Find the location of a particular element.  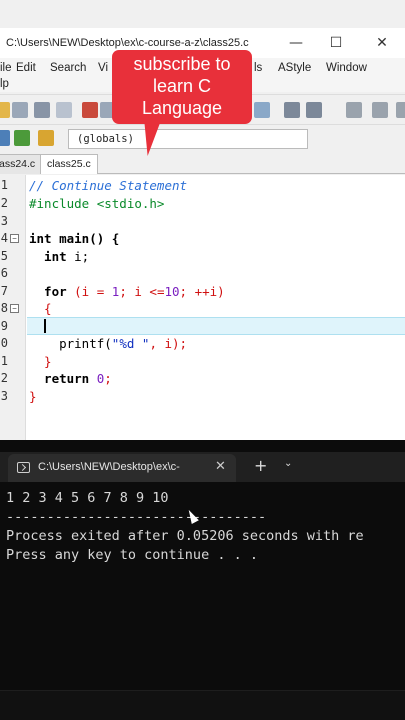

code-text: main() { is located at coordinates (89, 238).